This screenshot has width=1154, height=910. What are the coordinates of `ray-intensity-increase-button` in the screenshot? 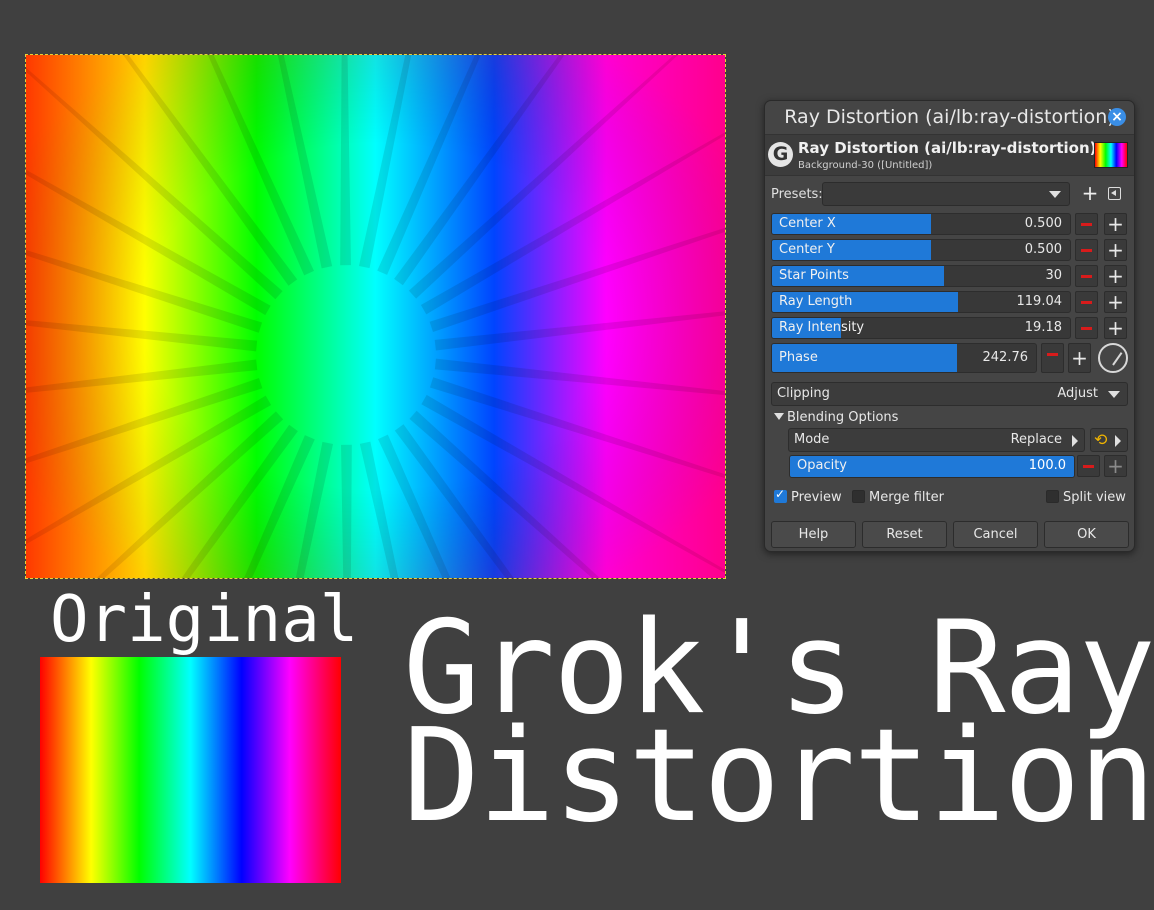 It's located at (1115, 328).